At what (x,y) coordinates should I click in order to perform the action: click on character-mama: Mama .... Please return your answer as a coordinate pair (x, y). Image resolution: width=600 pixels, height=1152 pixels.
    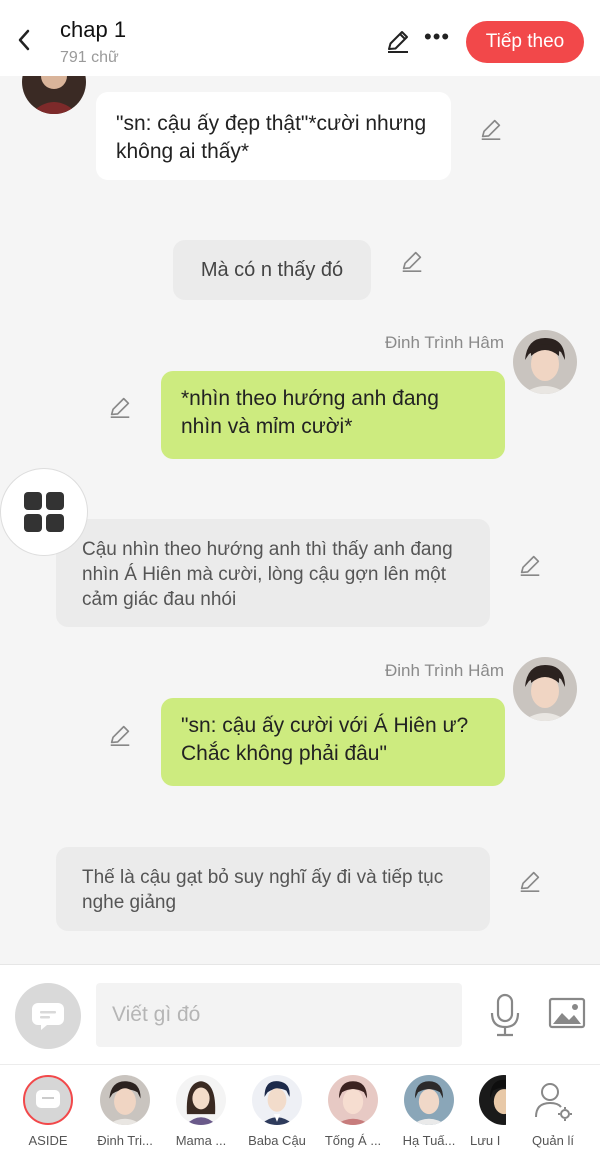
    Looking at the image, I should click on (201, 1112).